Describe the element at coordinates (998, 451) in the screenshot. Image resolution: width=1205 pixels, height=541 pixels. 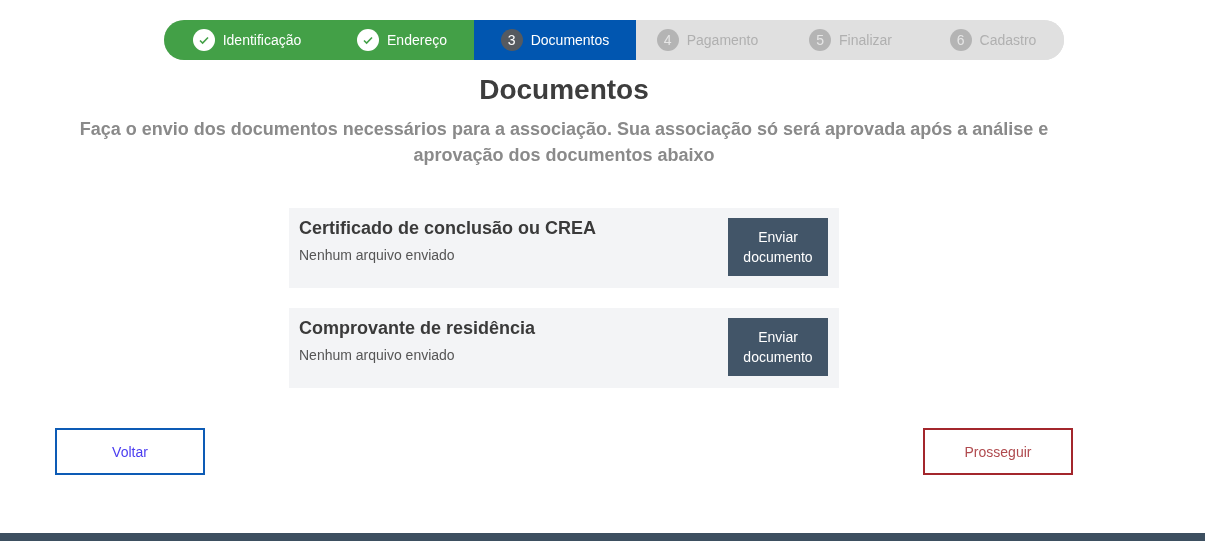
I see `next-button: Prosseguir` at that location.